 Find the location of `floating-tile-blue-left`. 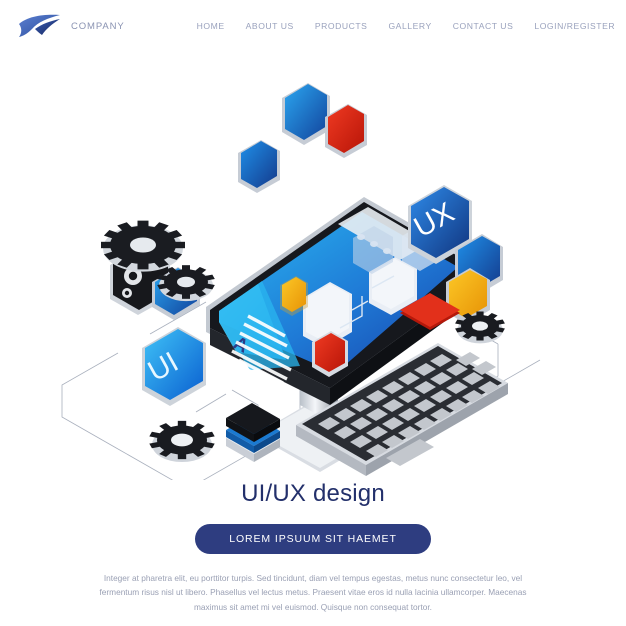

floating-tile-blue-left is located at coordinates (259, 166).